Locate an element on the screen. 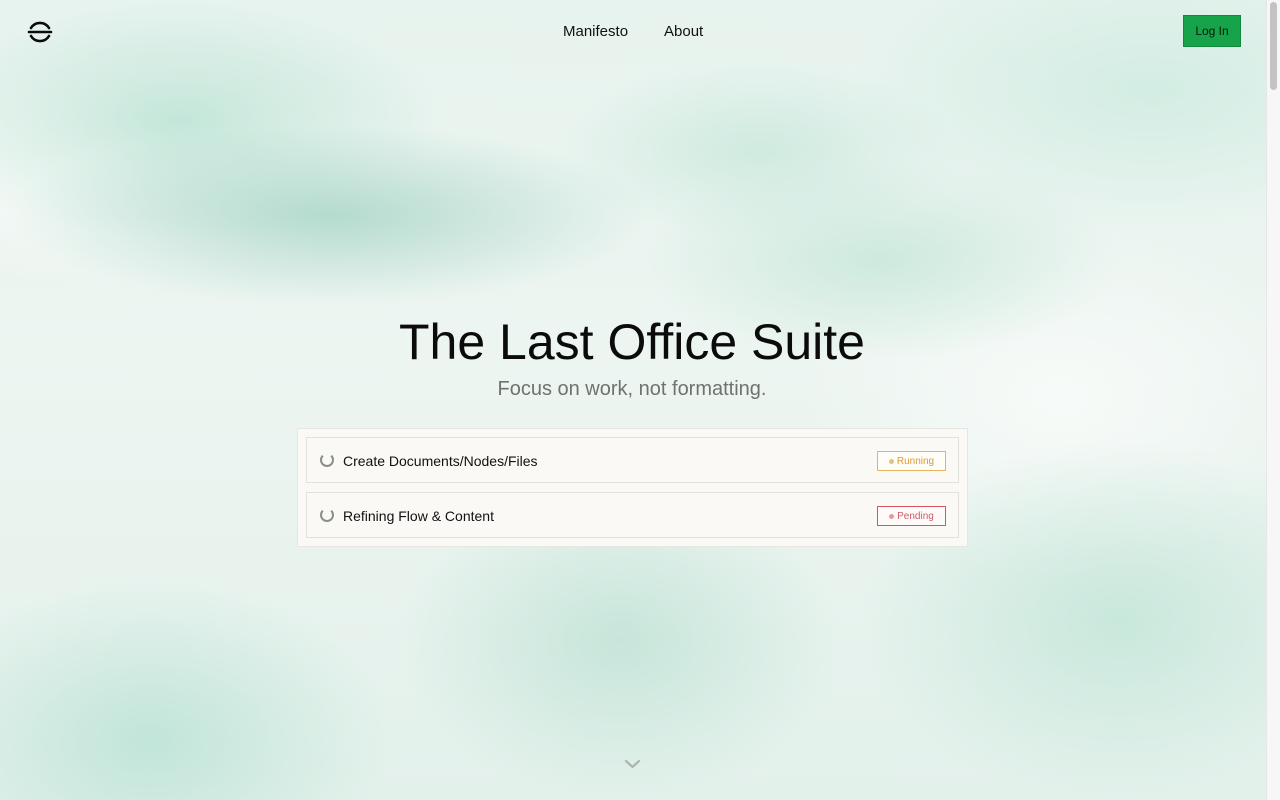  task-row: Refining Flow & Content Pending is located at coordinates (632, 515).